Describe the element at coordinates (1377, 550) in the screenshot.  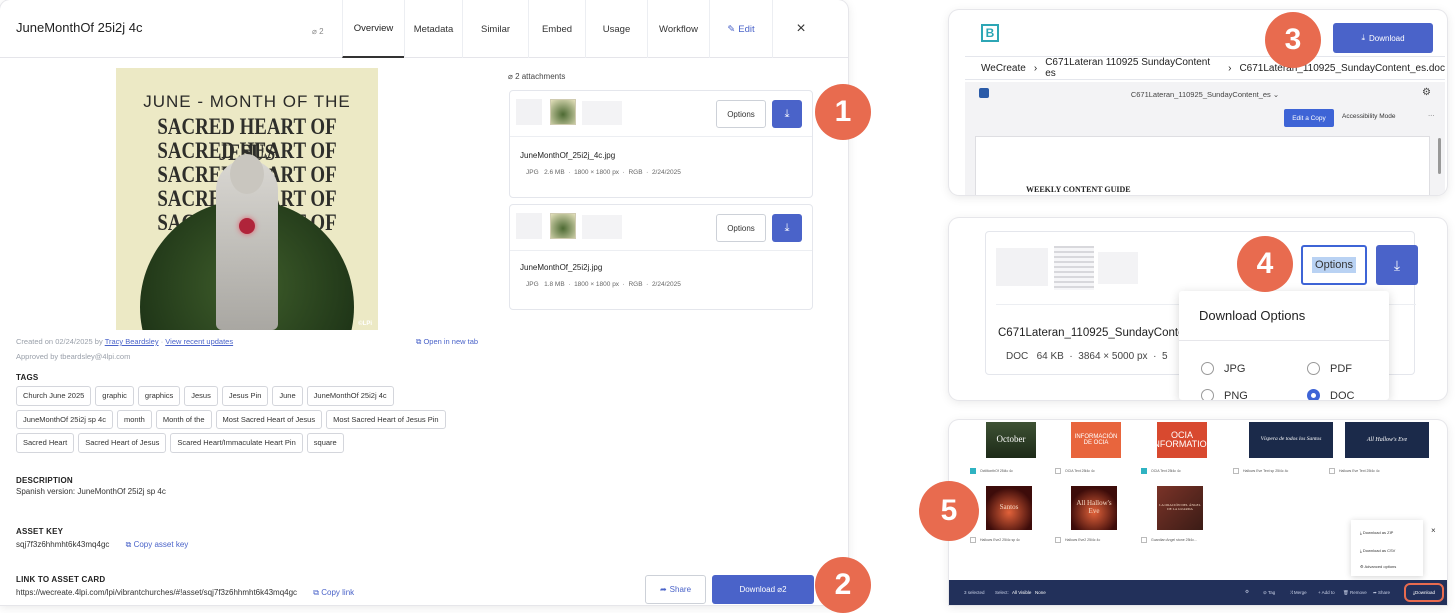
I see `download-csv-option: ⤓ Download as CSV` at that location.